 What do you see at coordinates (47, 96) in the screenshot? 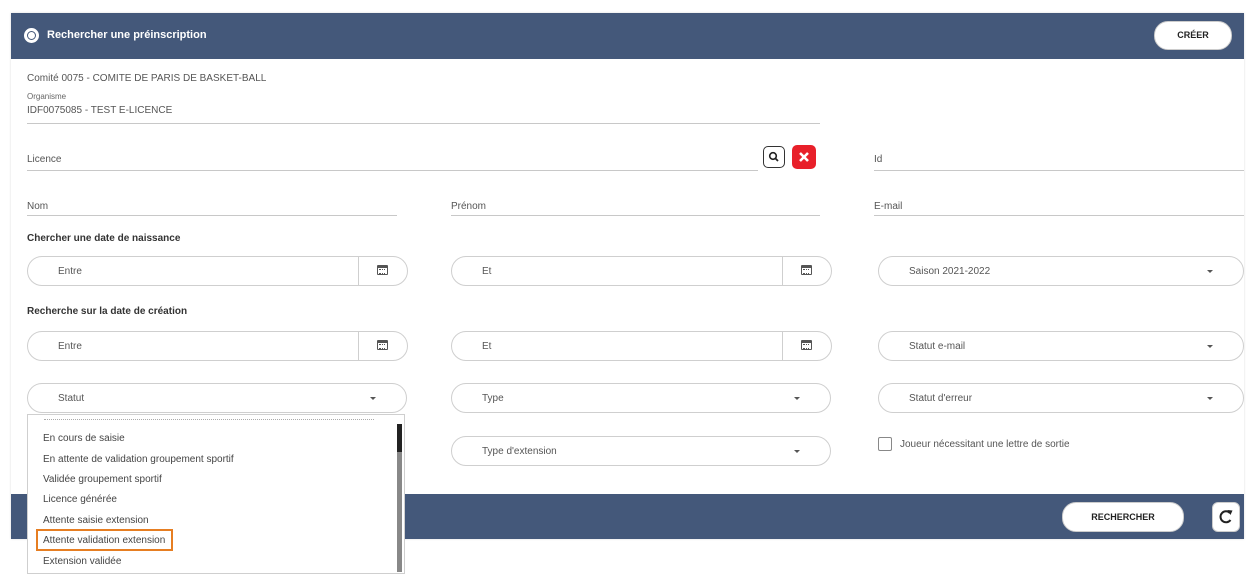
I see `organisme-label: Organisme` at bounding box center [47, 96].